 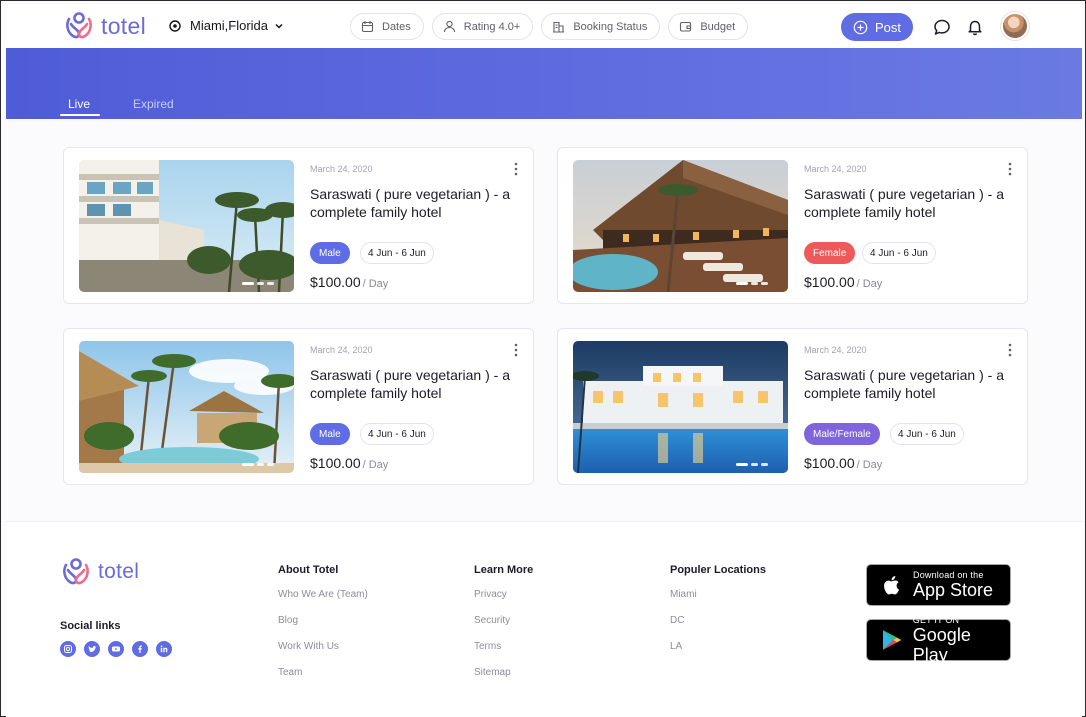 I want to click on google-play-small-text: GET IT ON, so click(x=936, y=620).